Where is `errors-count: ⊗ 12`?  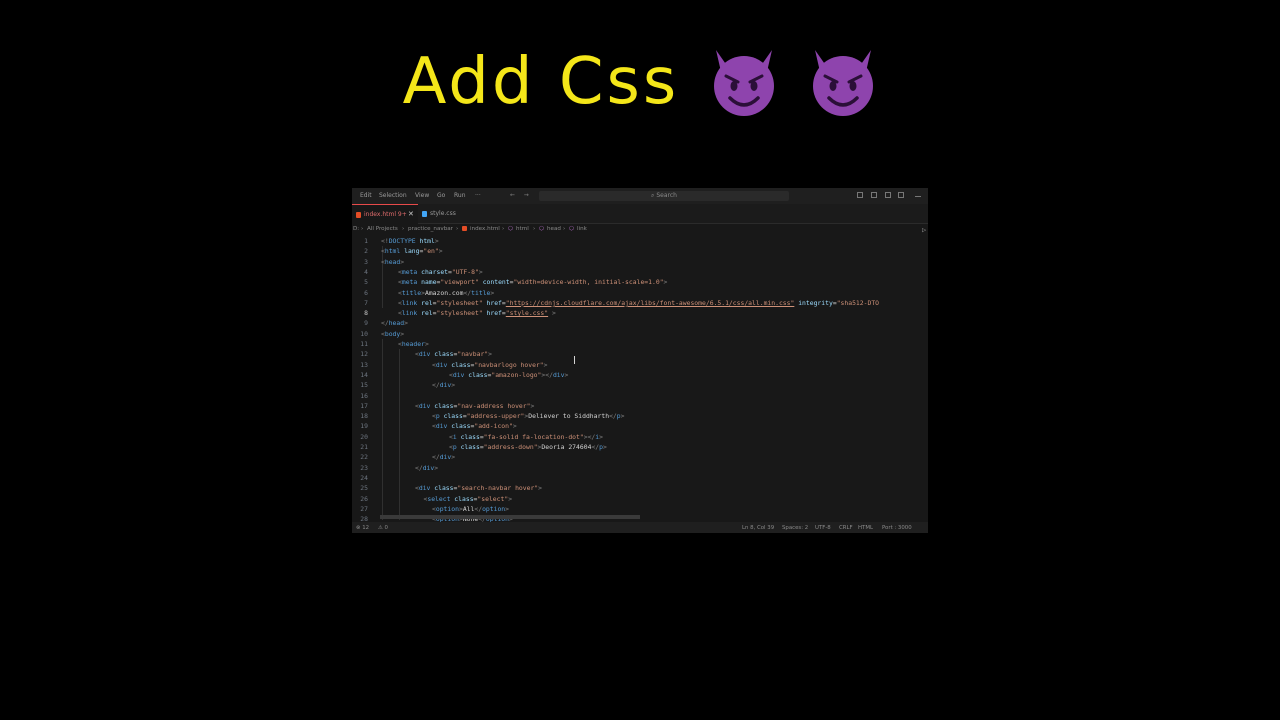 errors-count: ⊗ 12 is located at coordinates (362, 528).